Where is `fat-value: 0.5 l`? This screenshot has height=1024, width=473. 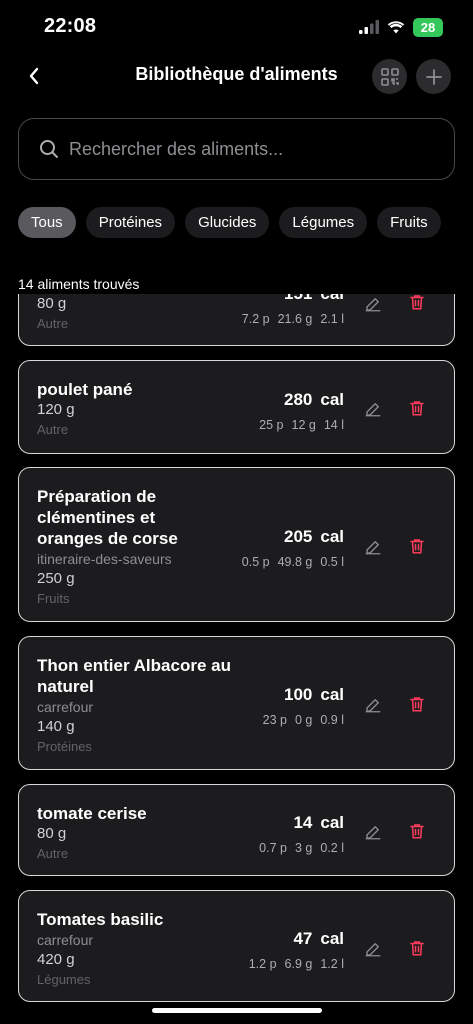 fat-value: 0.5 l is located at coordinates (332, 562).